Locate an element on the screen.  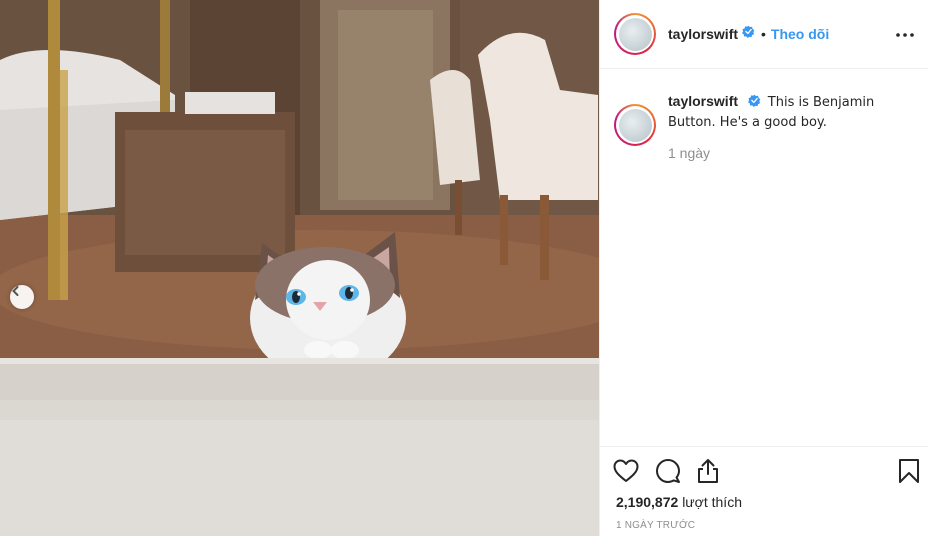
save-button is located at coordinates (909, 473).